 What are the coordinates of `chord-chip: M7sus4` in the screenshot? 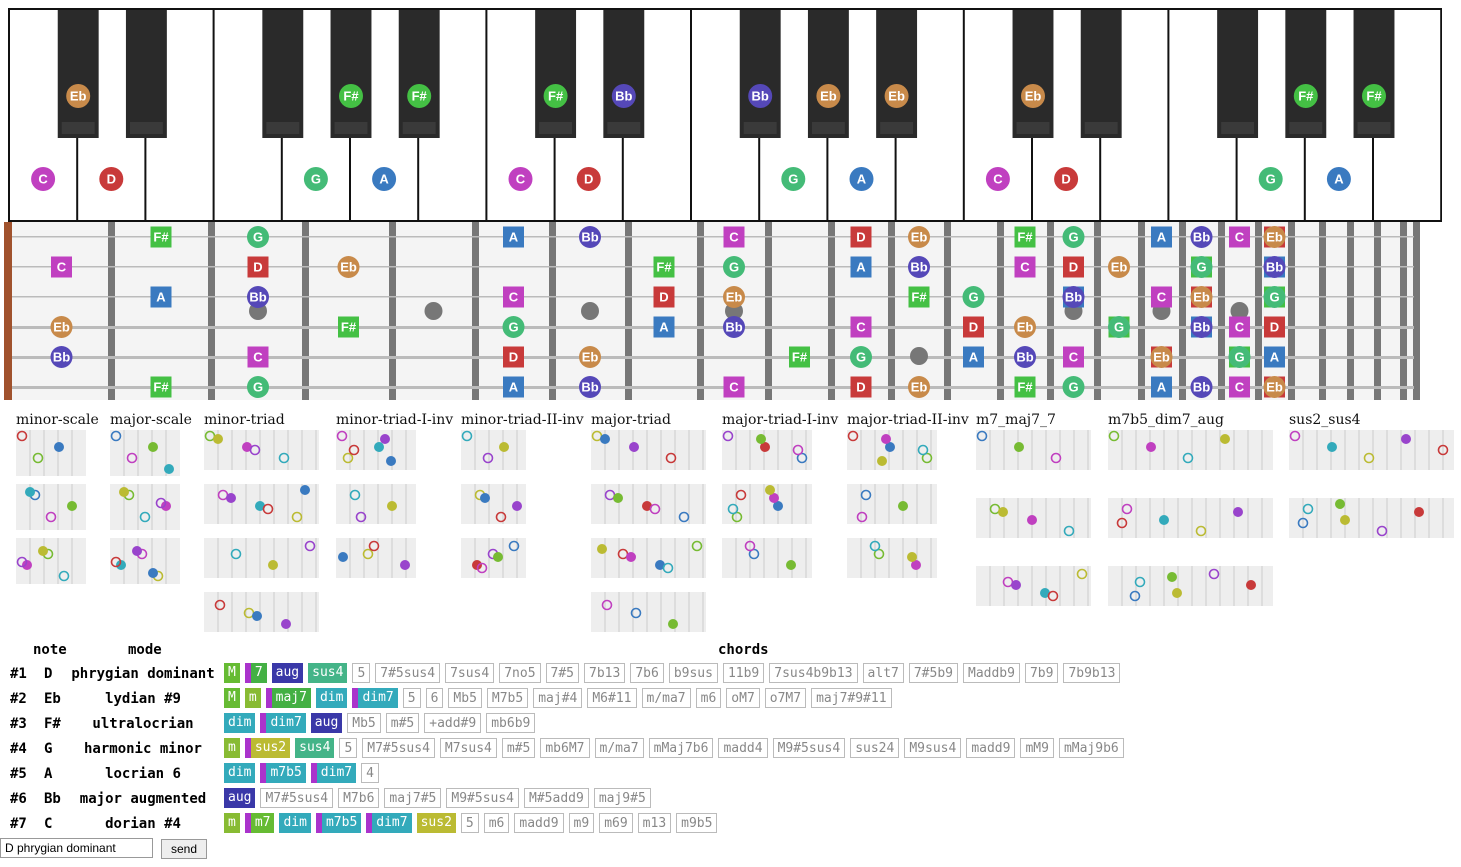 It's located at (468, 748).